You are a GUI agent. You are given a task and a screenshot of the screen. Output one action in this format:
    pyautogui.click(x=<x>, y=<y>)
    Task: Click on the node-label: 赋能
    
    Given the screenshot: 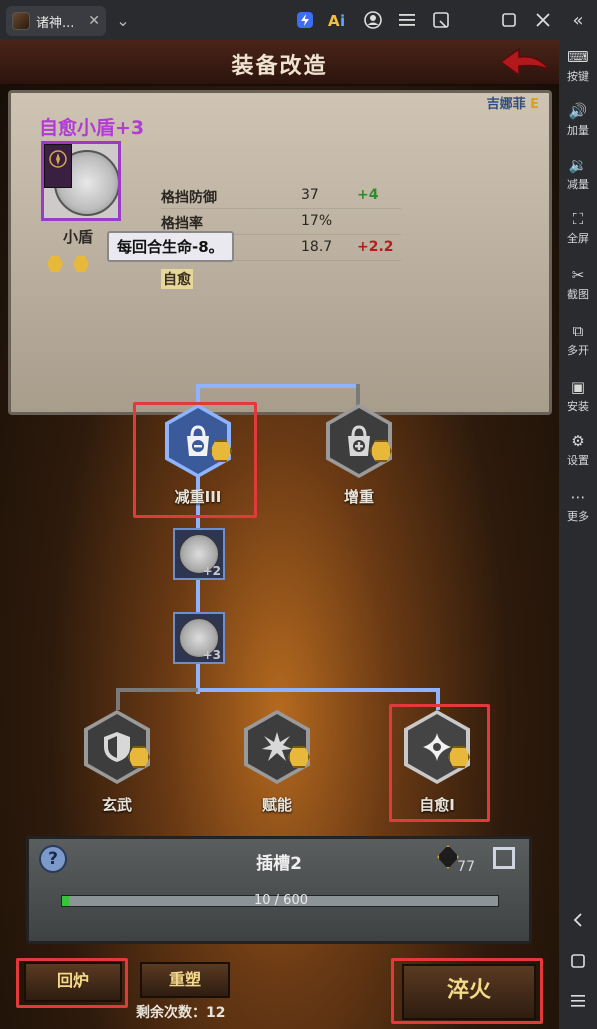 What is the action you would take?
    pyautogui.click(x=276, y=805)
    